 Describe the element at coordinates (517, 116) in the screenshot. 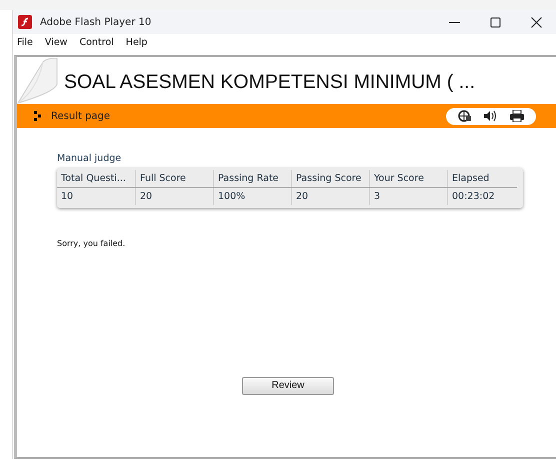

I see `printer-icon` at that location.